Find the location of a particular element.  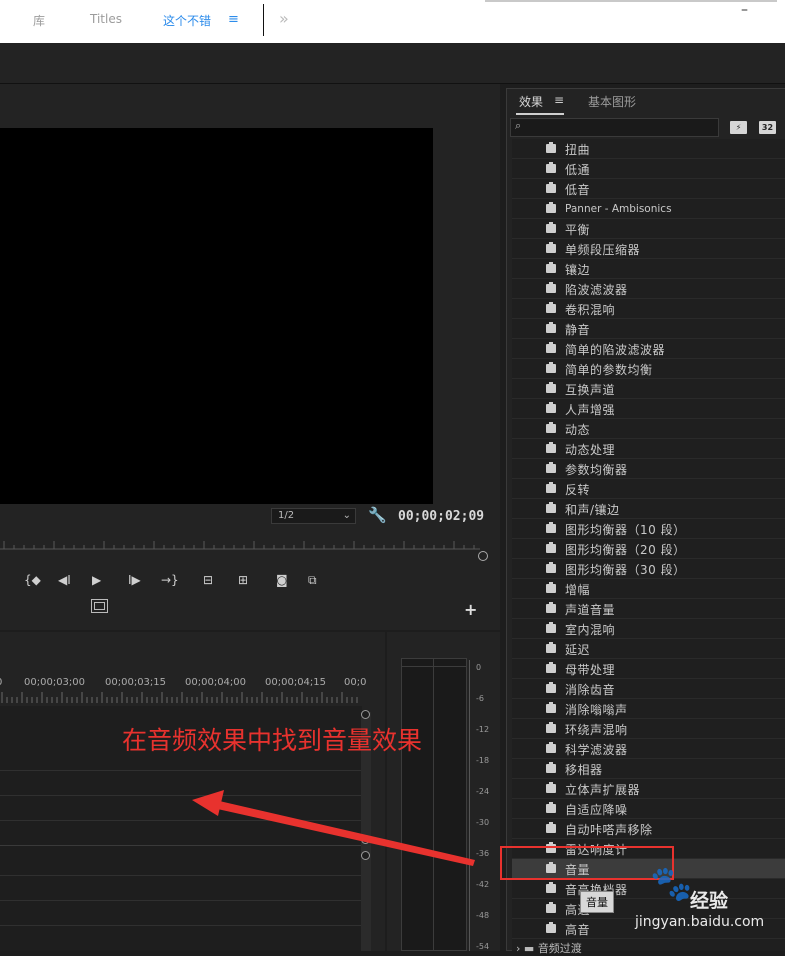

effect-item: 动态处理 is located at coordinates (648, 449).